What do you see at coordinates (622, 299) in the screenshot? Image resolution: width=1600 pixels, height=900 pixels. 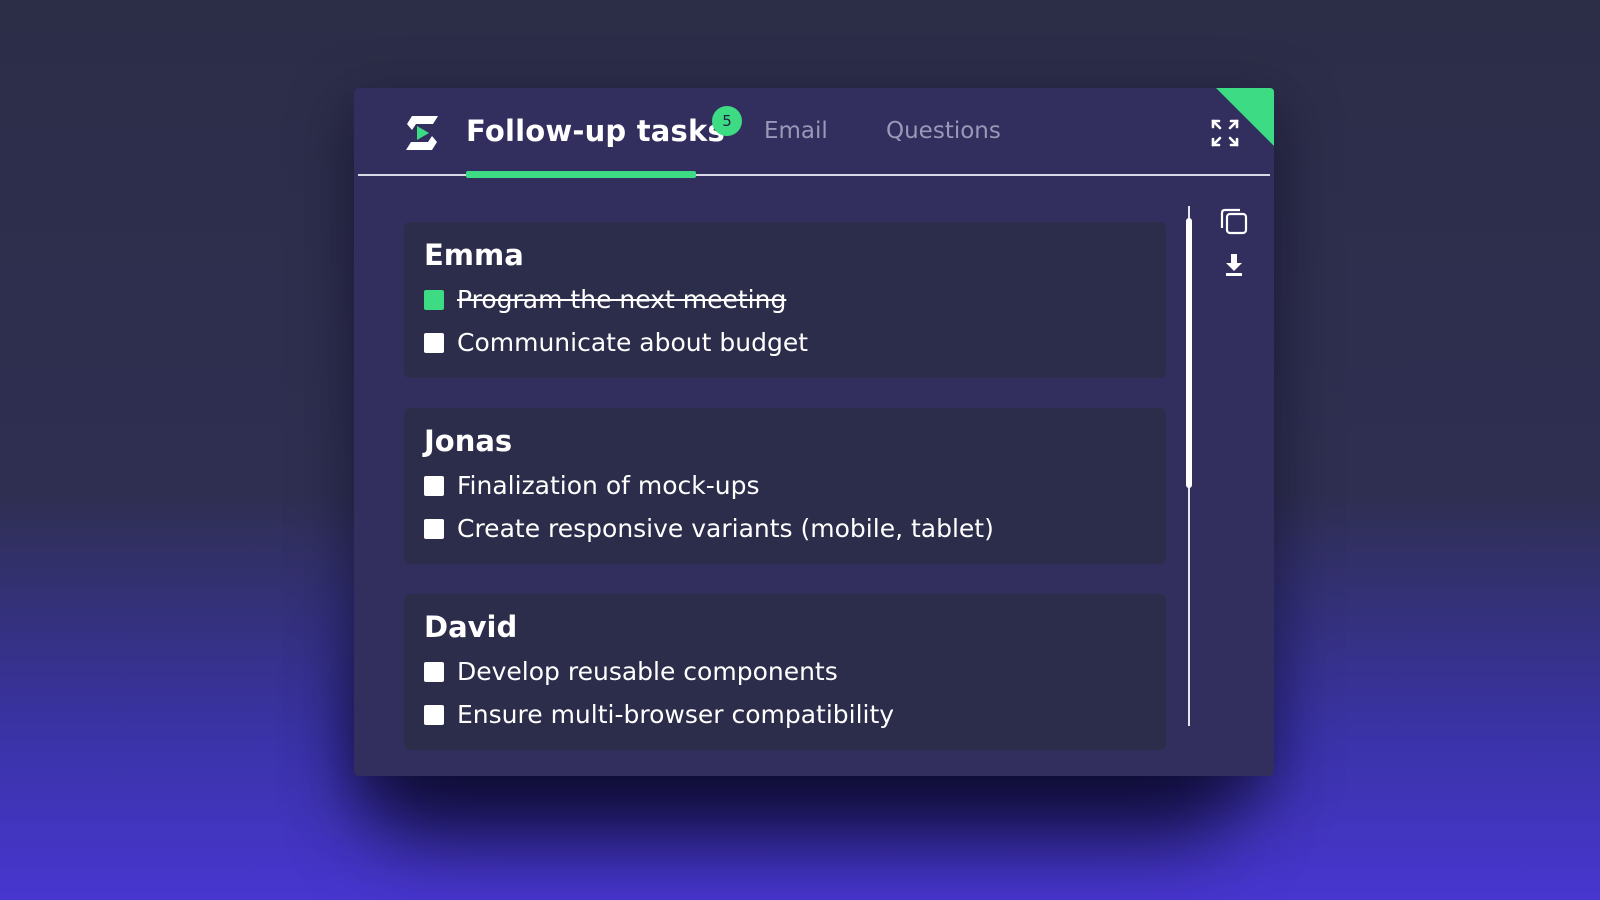 I see `task-label: Program the next meeting` at bounding box center [622, 299].